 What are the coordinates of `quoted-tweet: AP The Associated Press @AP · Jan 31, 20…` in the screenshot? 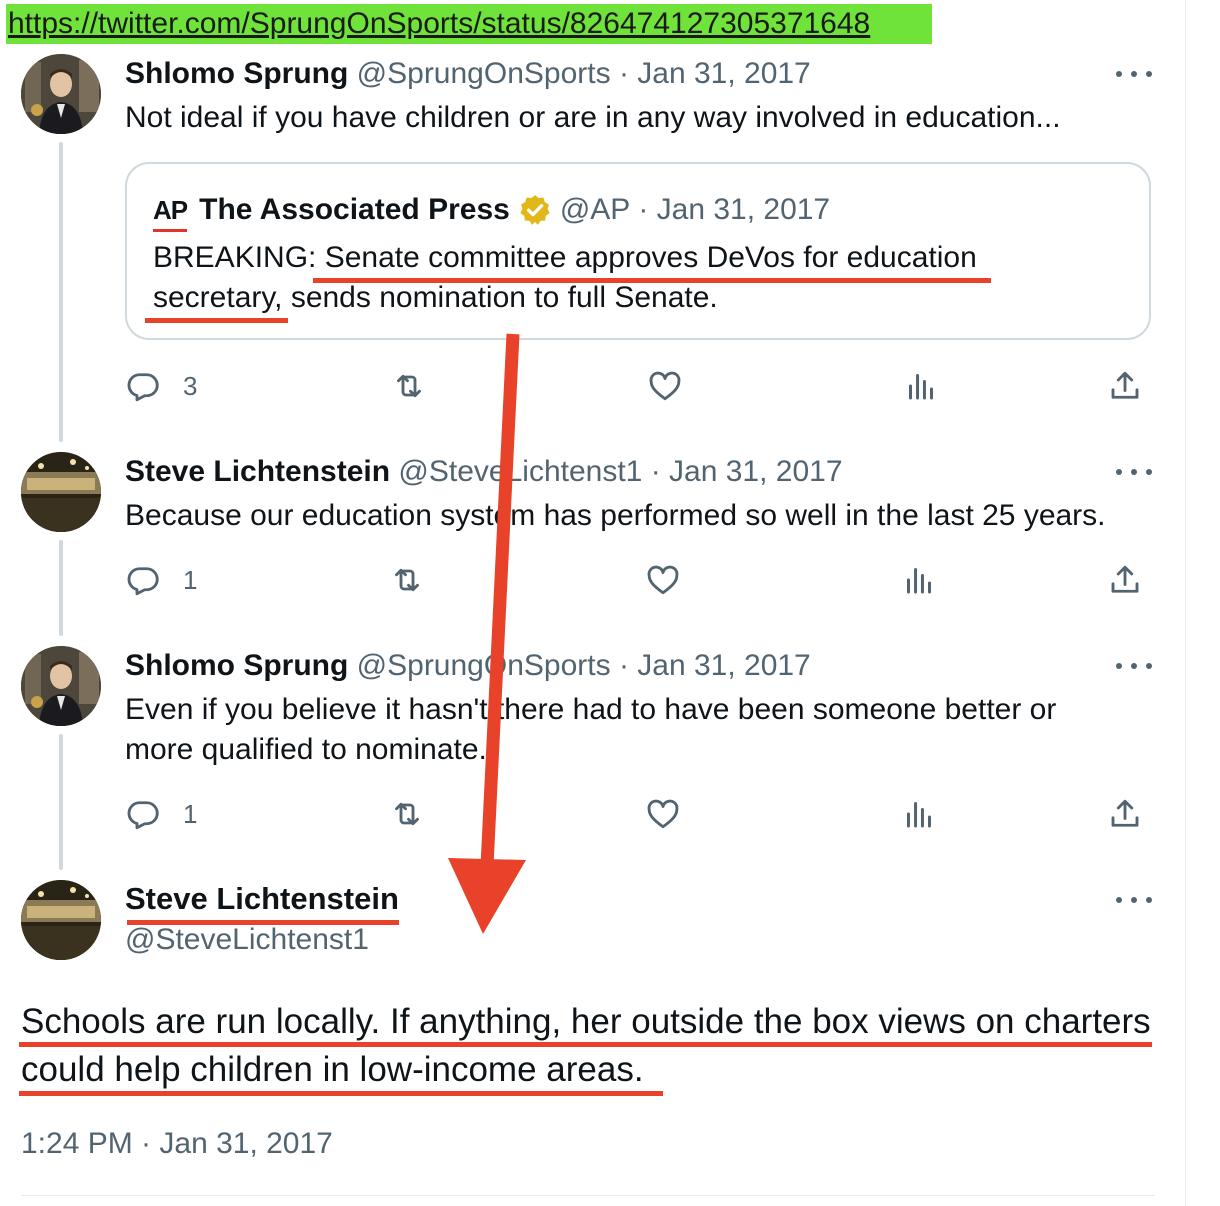 It's located at (638, 251).